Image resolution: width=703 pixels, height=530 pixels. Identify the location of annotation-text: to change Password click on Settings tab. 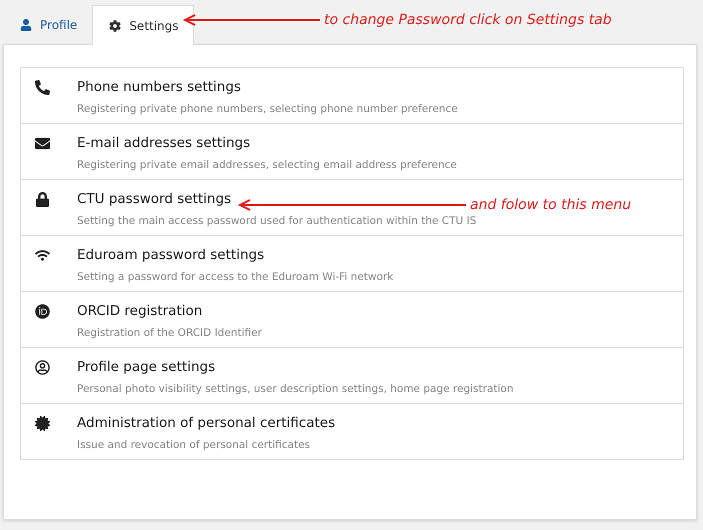
(468, 20).